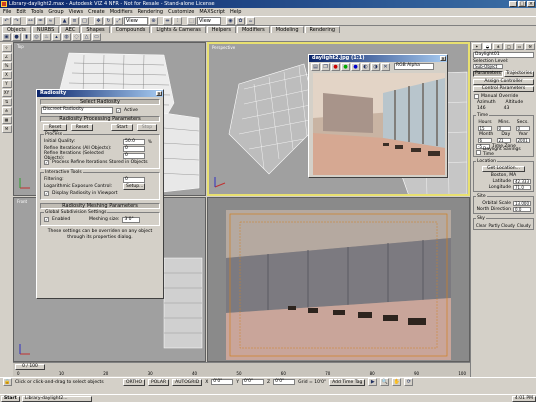  Describe the element at coordinates (108, 21) in the screenshot. I see `rotate-icon: ↻` at that location.